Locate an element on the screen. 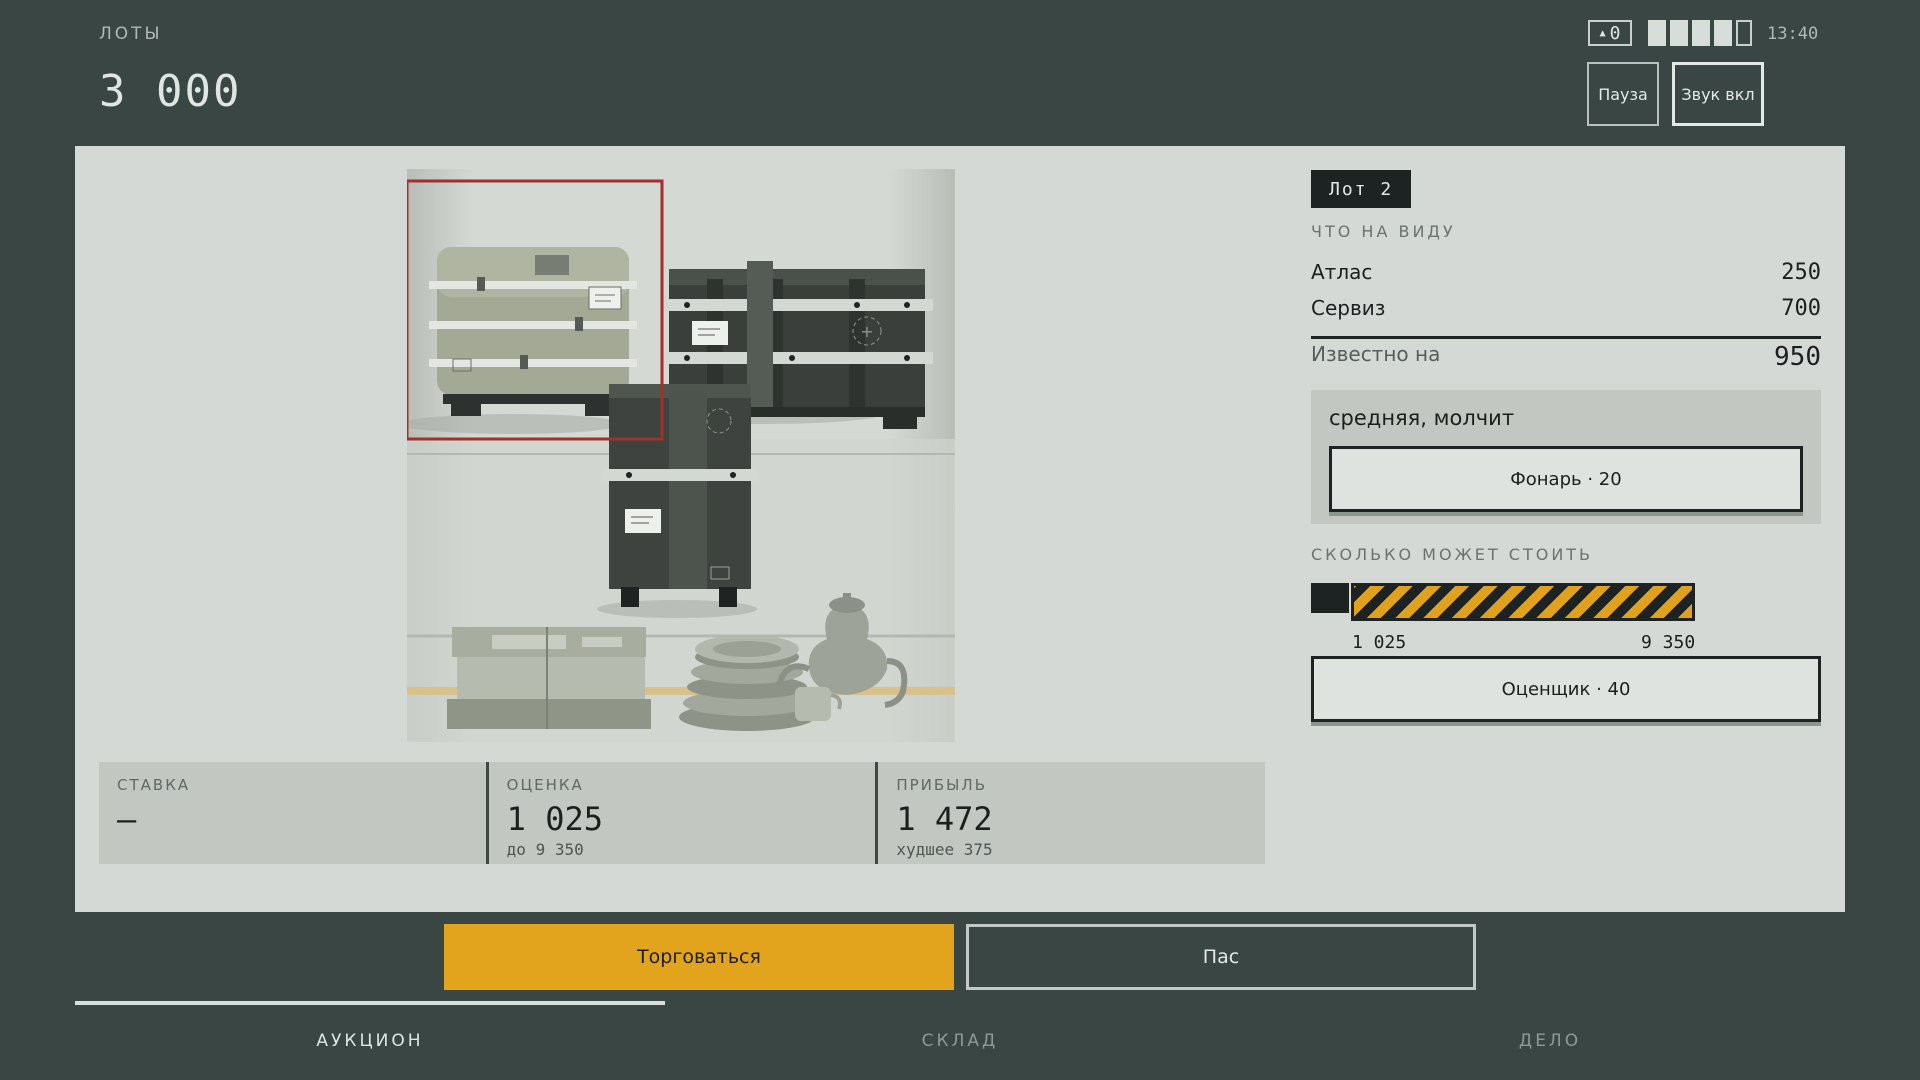 This screenshot has width=1920, height=1080. item-value: 700 is located at coordinates (1801, 308).